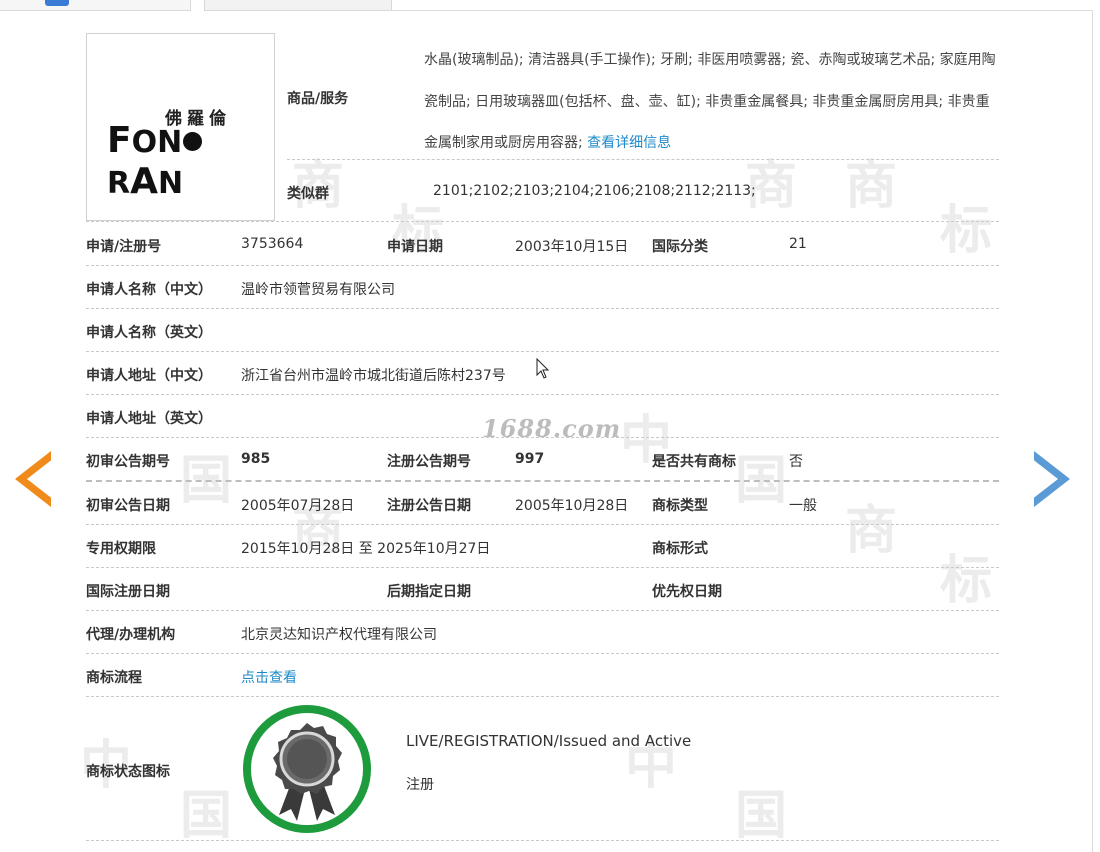  What do you see at coordinates (272, 244) in the screenshot?
I see `reg-no-value: 3753664` at bounding box center [272, 244].